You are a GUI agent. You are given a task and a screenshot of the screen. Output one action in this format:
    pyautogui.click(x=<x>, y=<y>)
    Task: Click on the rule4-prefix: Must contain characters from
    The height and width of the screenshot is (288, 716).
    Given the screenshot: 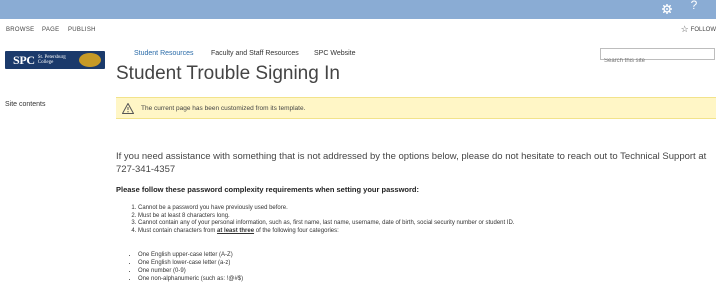 What is the action you would take?
    pyautogui.click(x=178, y=230)
    